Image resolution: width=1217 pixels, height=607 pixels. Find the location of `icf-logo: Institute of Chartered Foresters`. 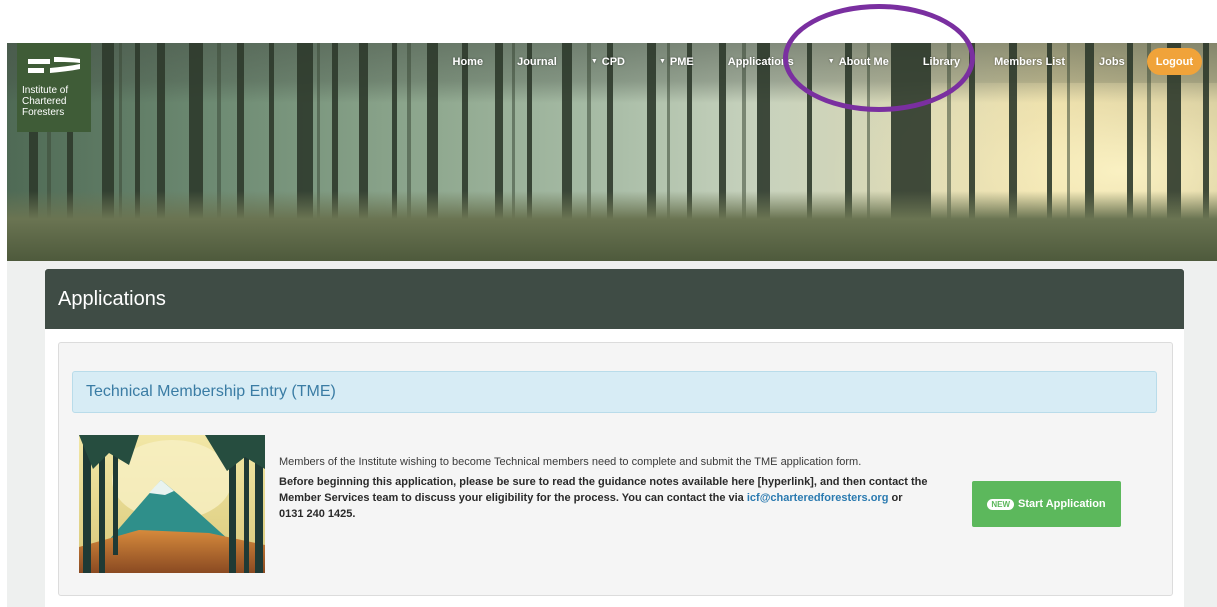

icf-logo: Institute of Chartered Foresters is located at coordinates (54, 87).